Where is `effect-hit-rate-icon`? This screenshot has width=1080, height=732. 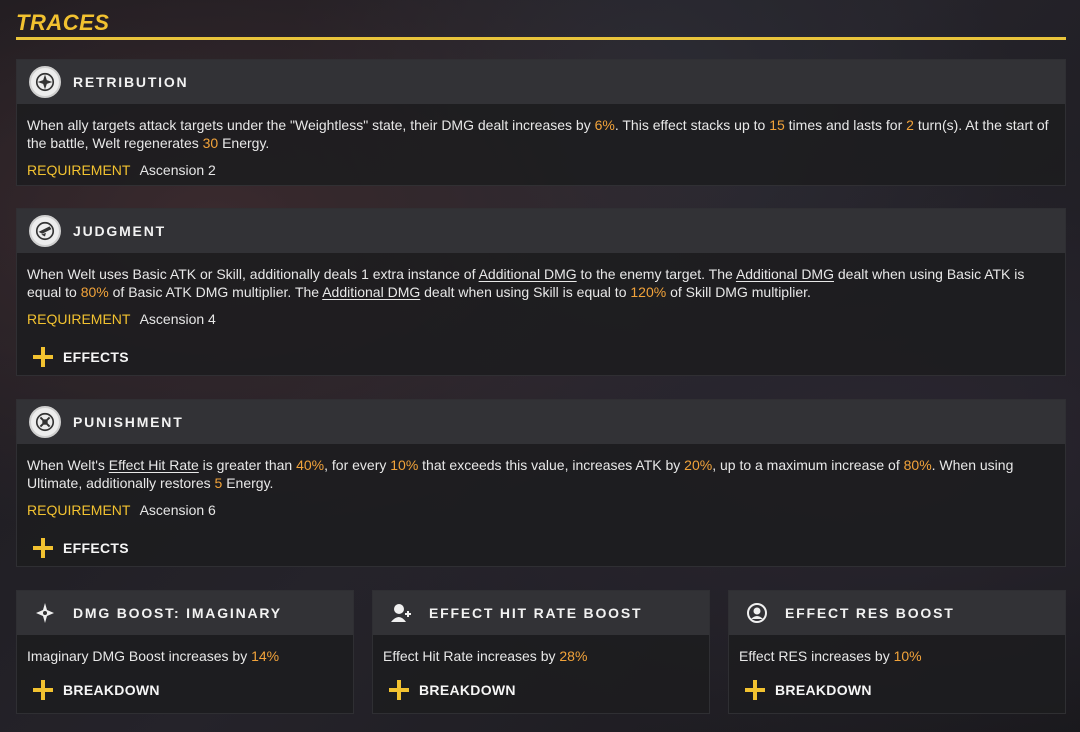
effect-hit-rate-icon is located at coordinates (401, 613).